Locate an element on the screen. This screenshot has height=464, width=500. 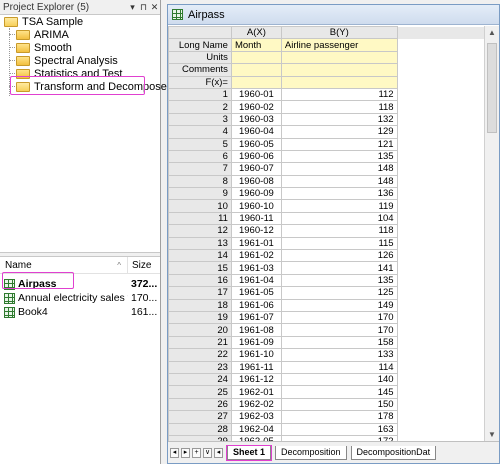
cell-passengers: 114 is located at coordinates (339, 367).